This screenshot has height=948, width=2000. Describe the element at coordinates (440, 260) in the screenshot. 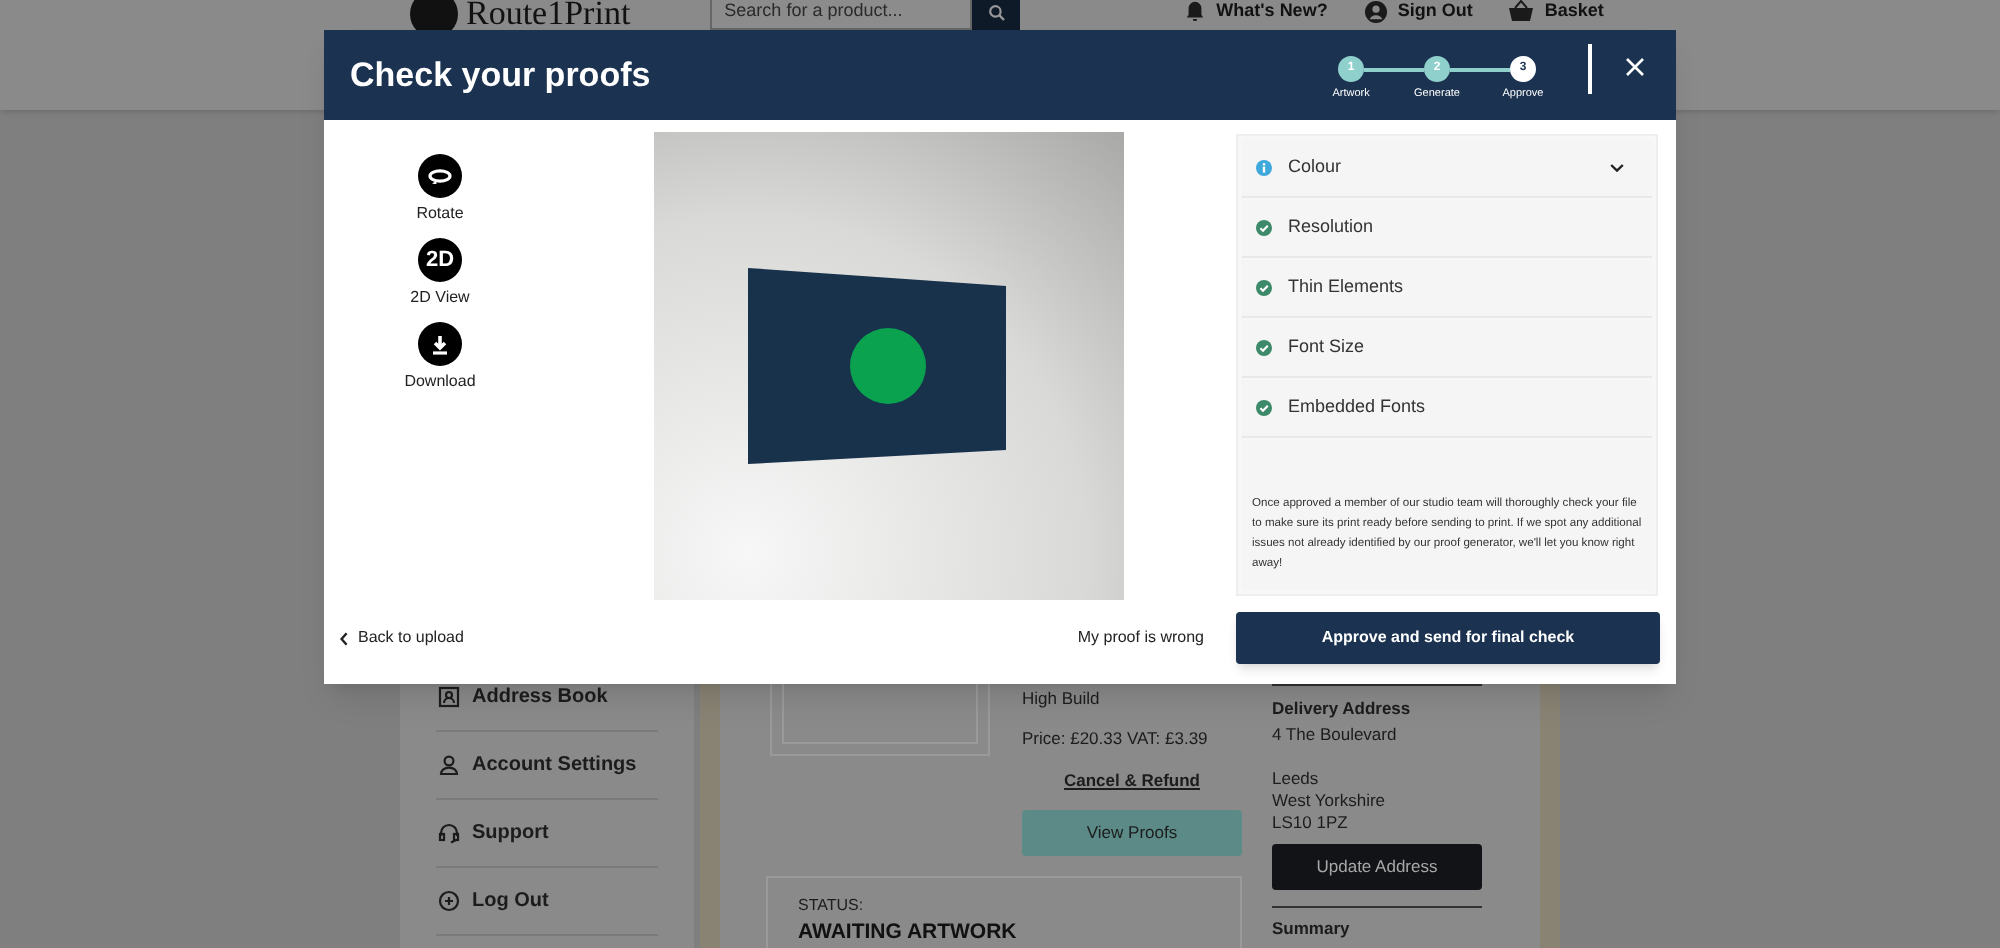

I see `two-d-icon: 2D` at that location.